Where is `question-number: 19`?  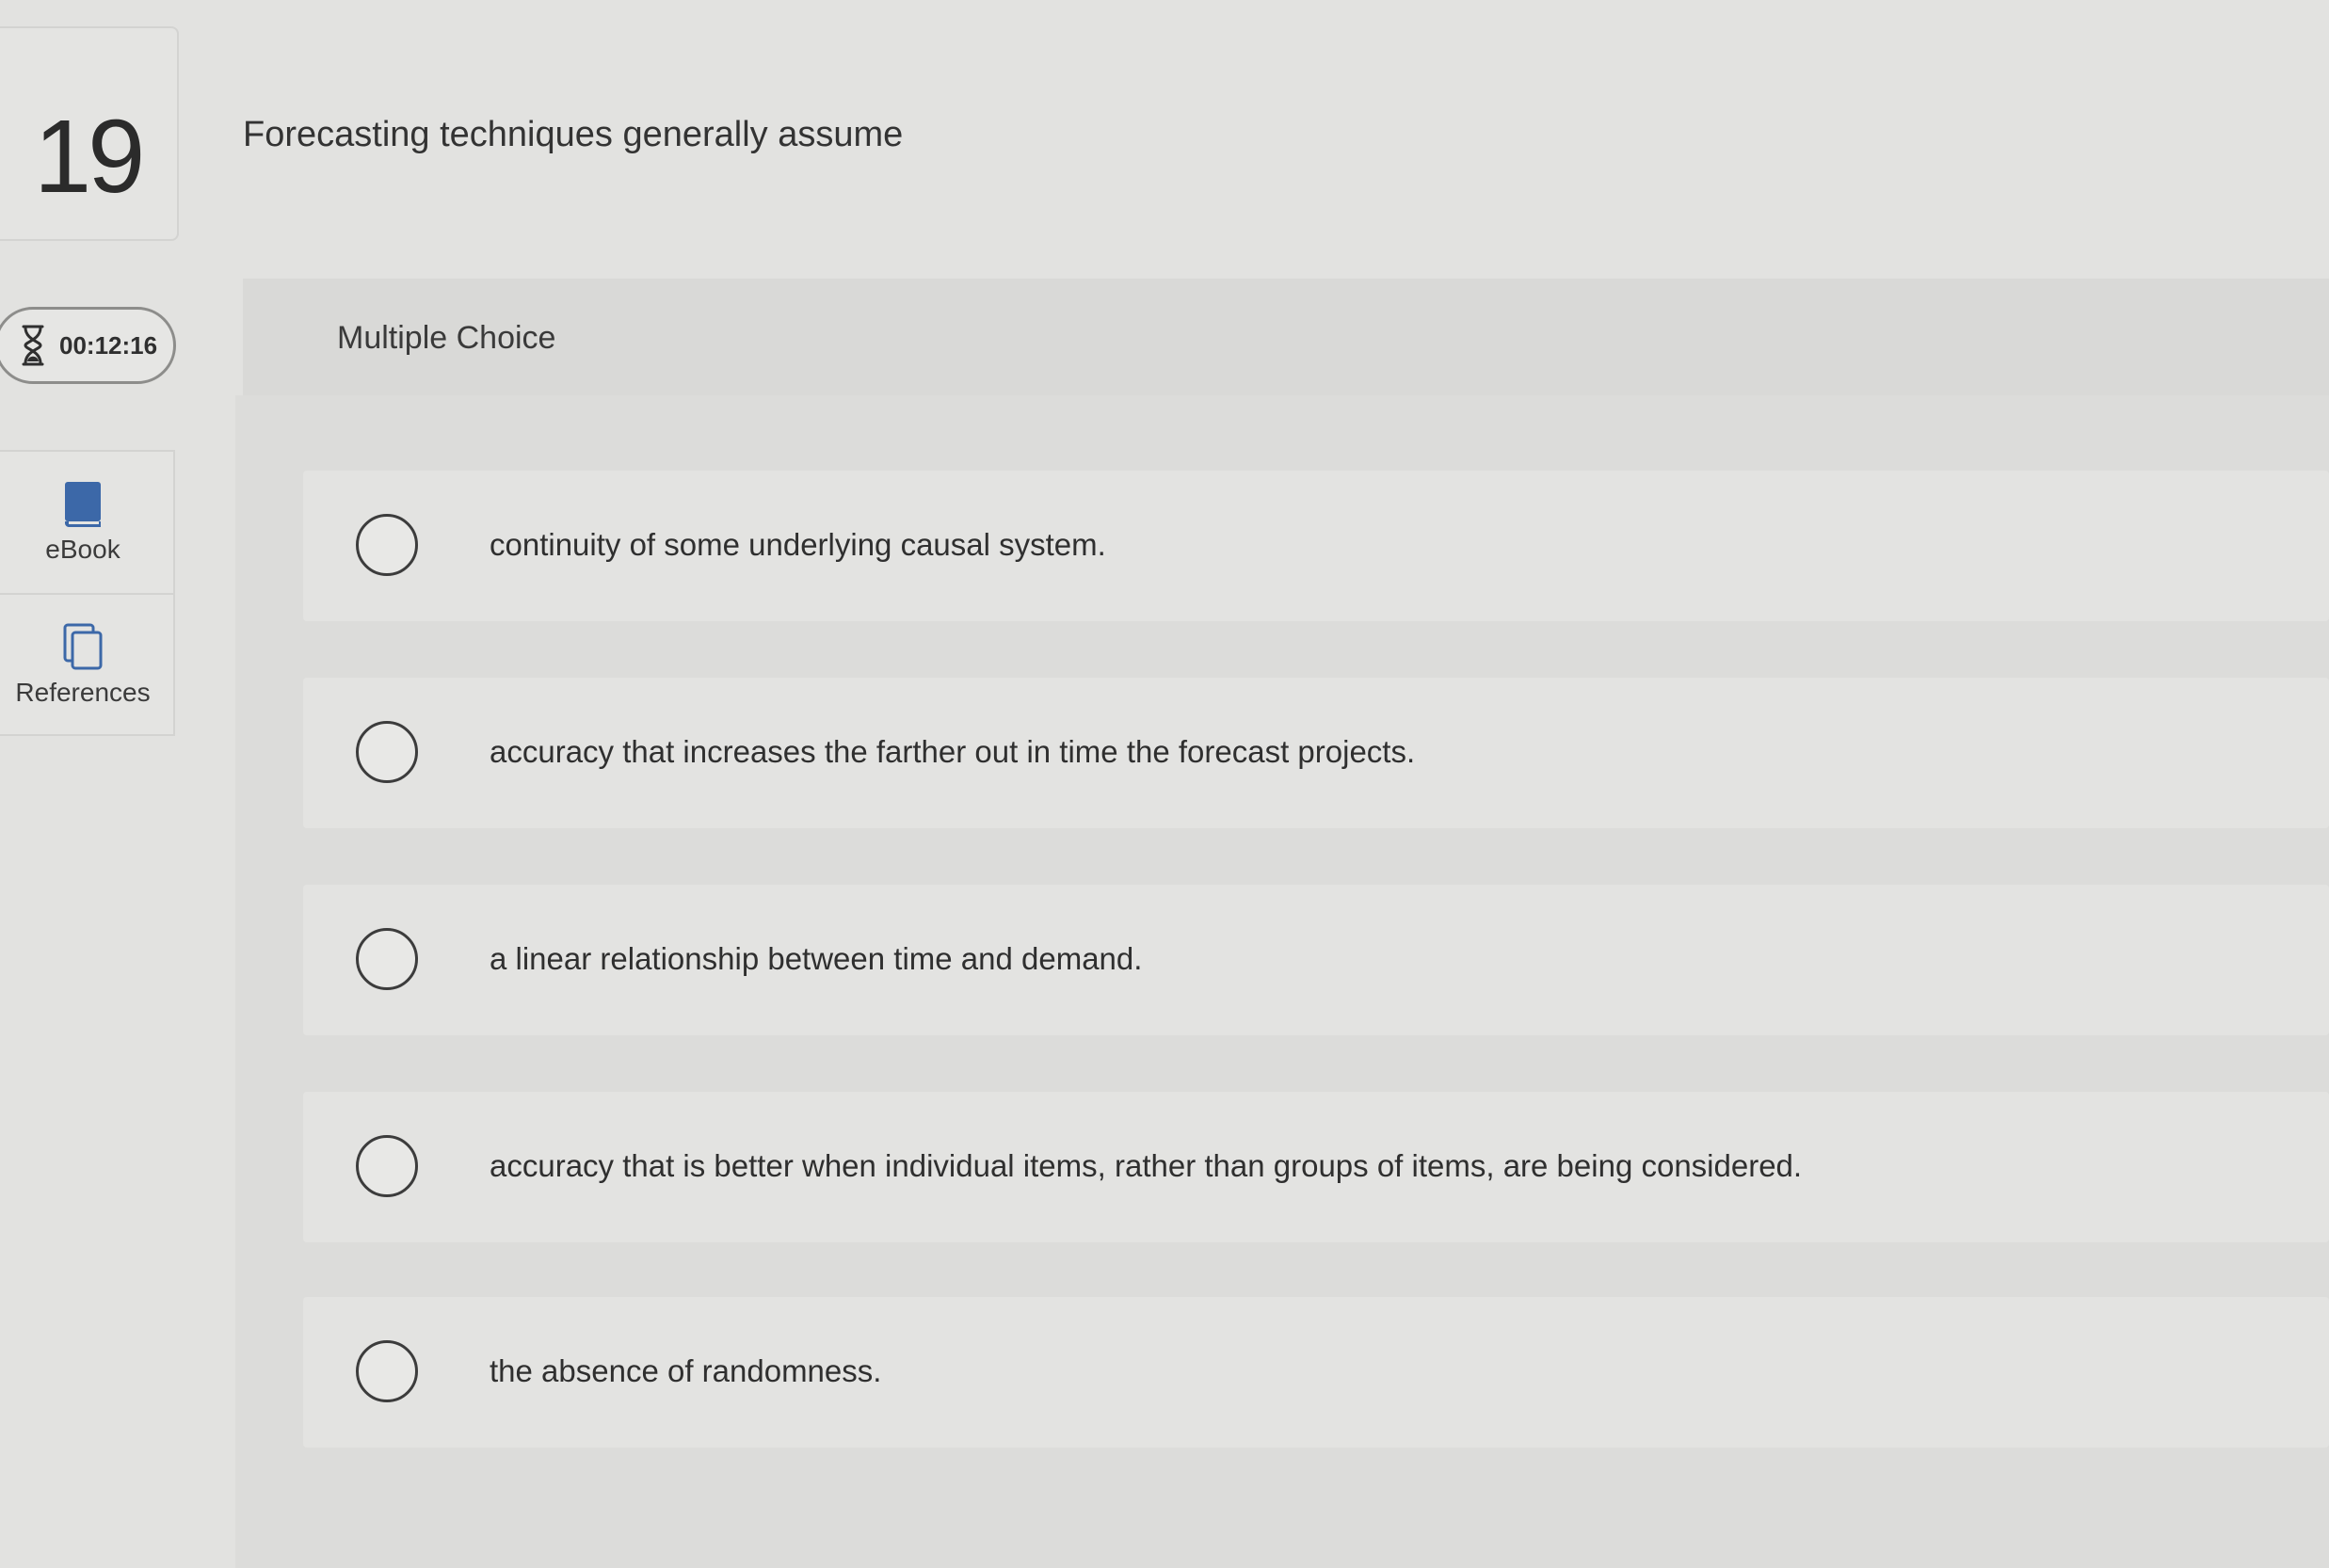 question-number: 19 is located at coordinates (89, 157).